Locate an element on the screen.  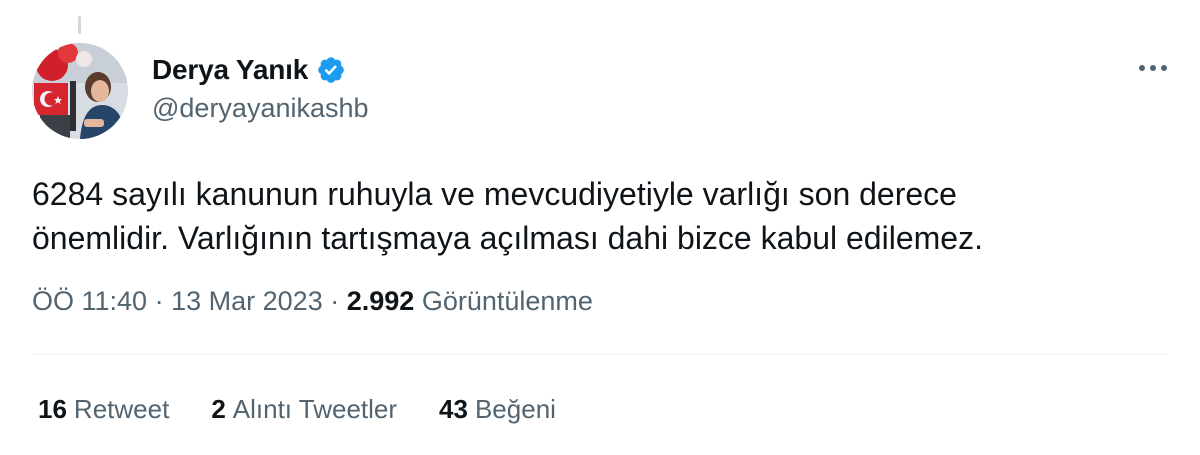
likes-count: 43 is located at coordinates (453, 409).